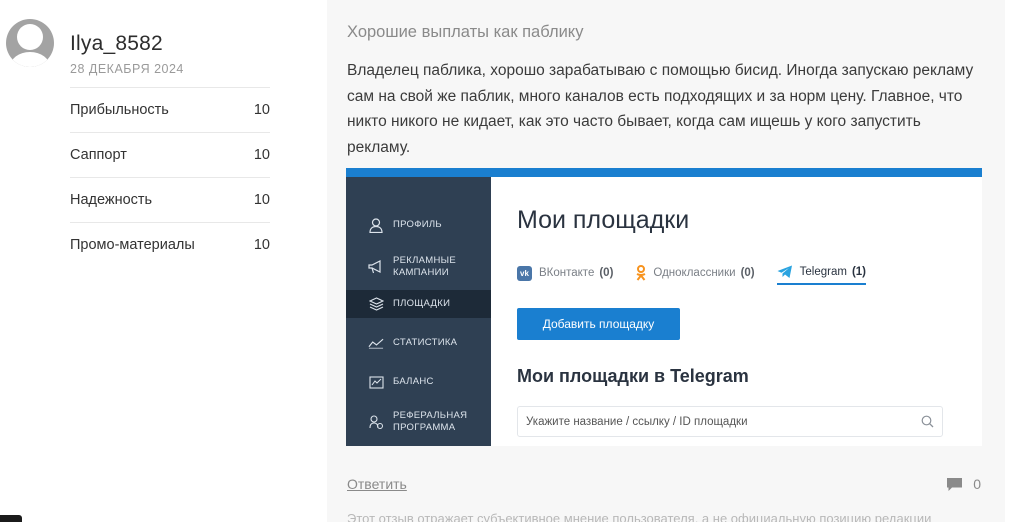  What do you see at coordinates (430, 421) in the screenshot?
I see `sidebar-item-label: Реферальная программа` at bounding box center [430, 421].